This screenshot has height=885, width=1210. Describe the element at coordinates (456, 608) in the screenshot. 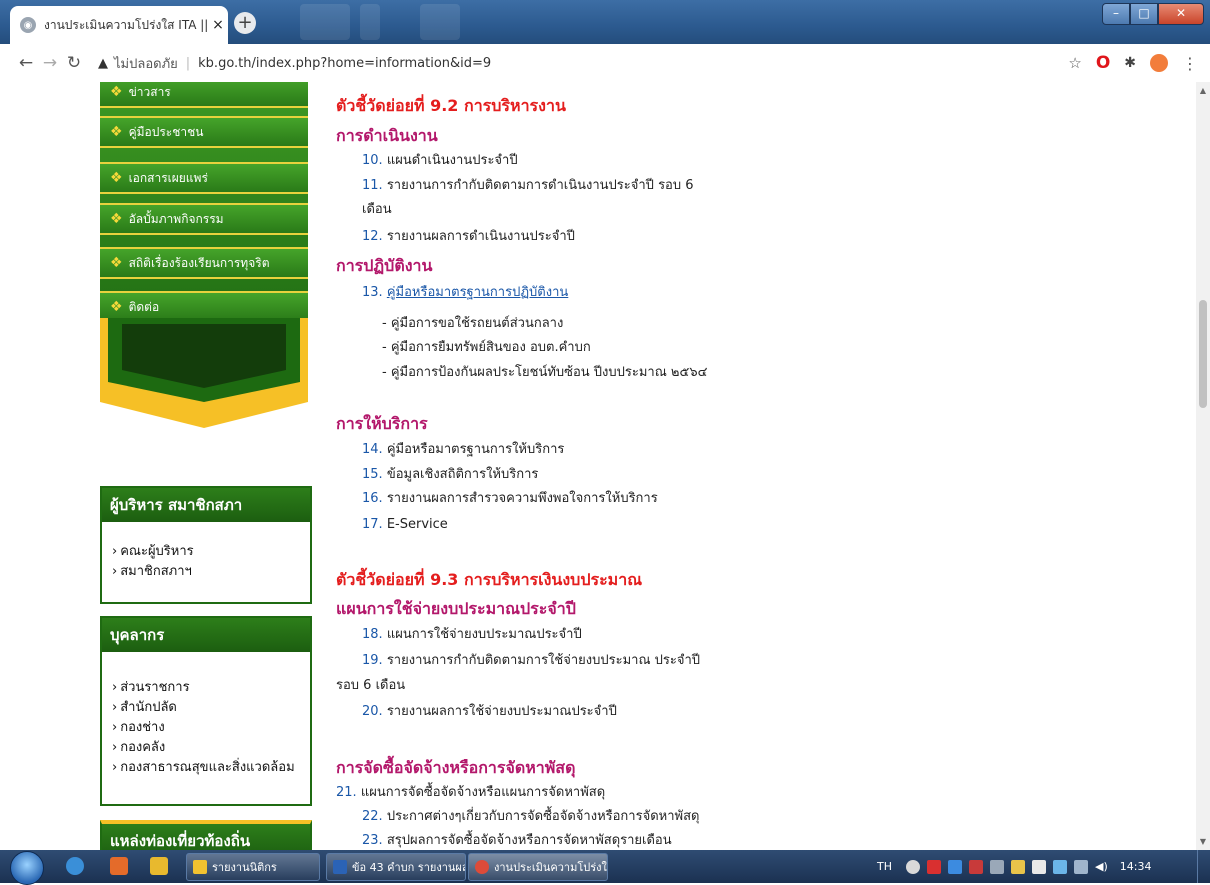

I see `group-title: แผนการใช้จ่ายงบประมาณประจำปี` at that location.